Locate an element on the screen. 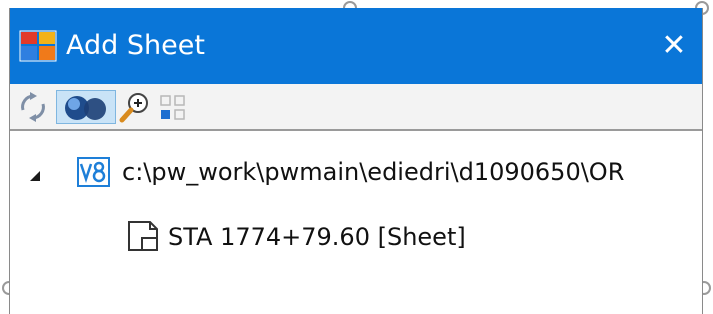 Image resolution: width=713 pixels, height=314 pixels. toolbar is located at coordinates (356, 107).